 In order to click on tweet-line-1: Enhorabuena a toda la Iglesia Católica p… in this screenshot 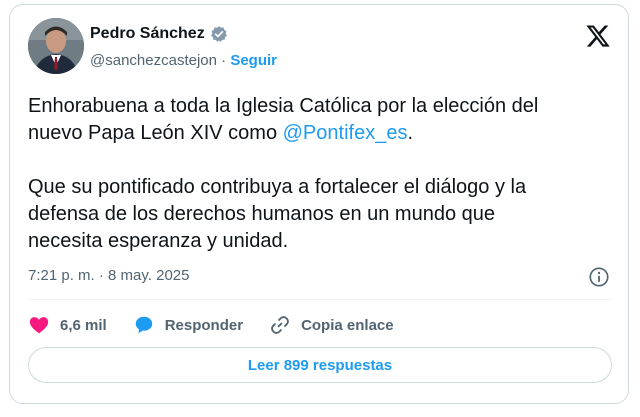, I will do `click(283, 106)`.